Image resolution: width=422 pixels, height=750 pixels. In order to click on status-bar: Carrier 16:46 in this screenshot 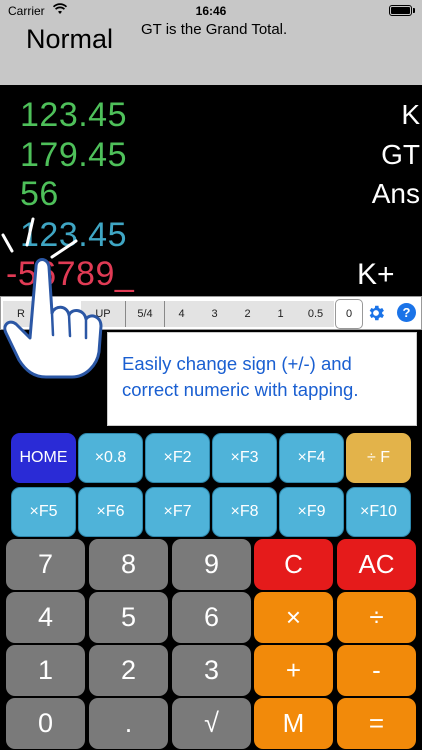, I will do `click(211, 11)`.